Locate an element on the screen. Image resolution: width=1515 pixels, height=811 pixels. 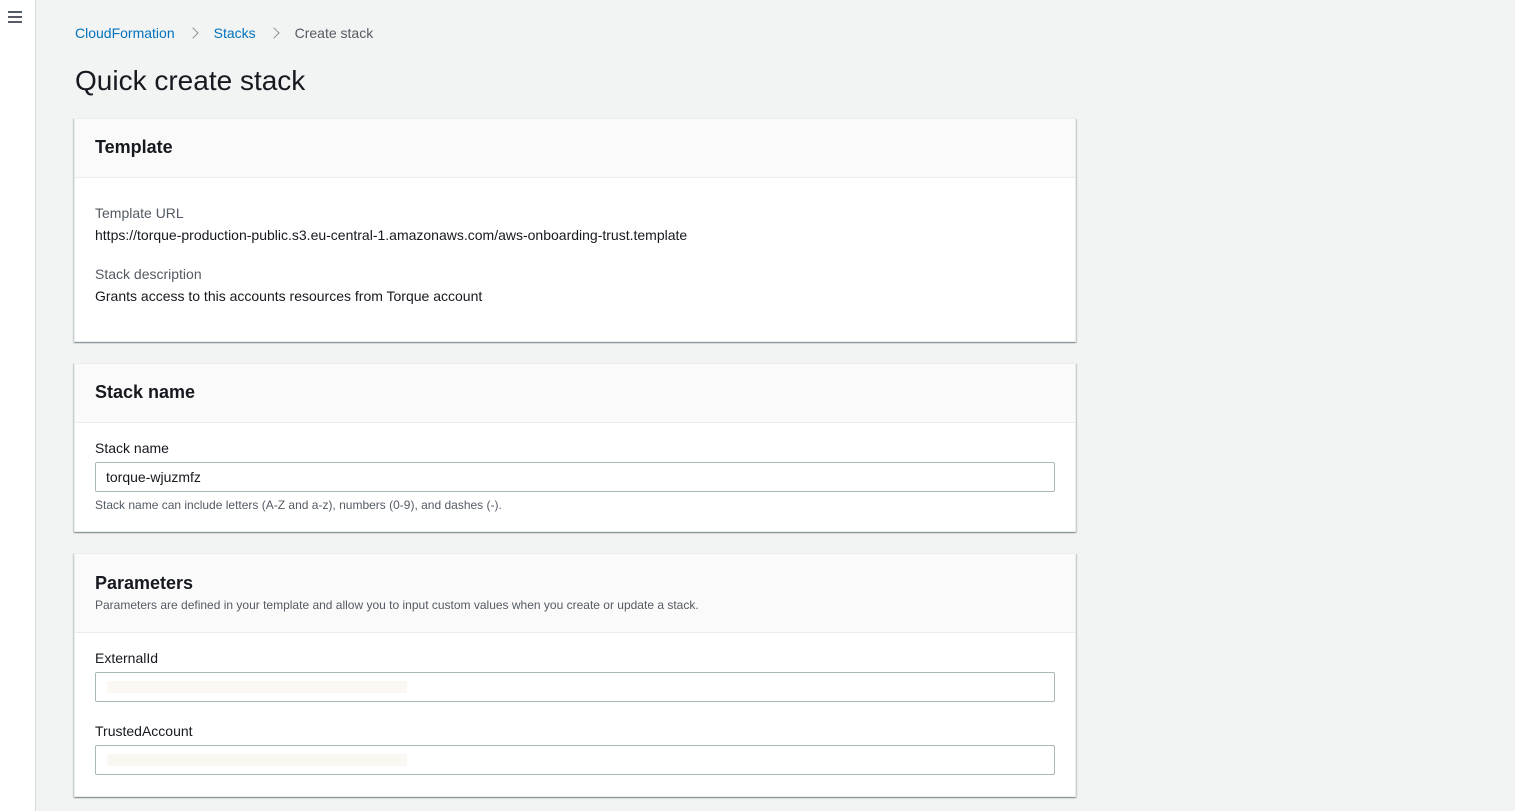
external-id-field is located at coordinates (575, 687).